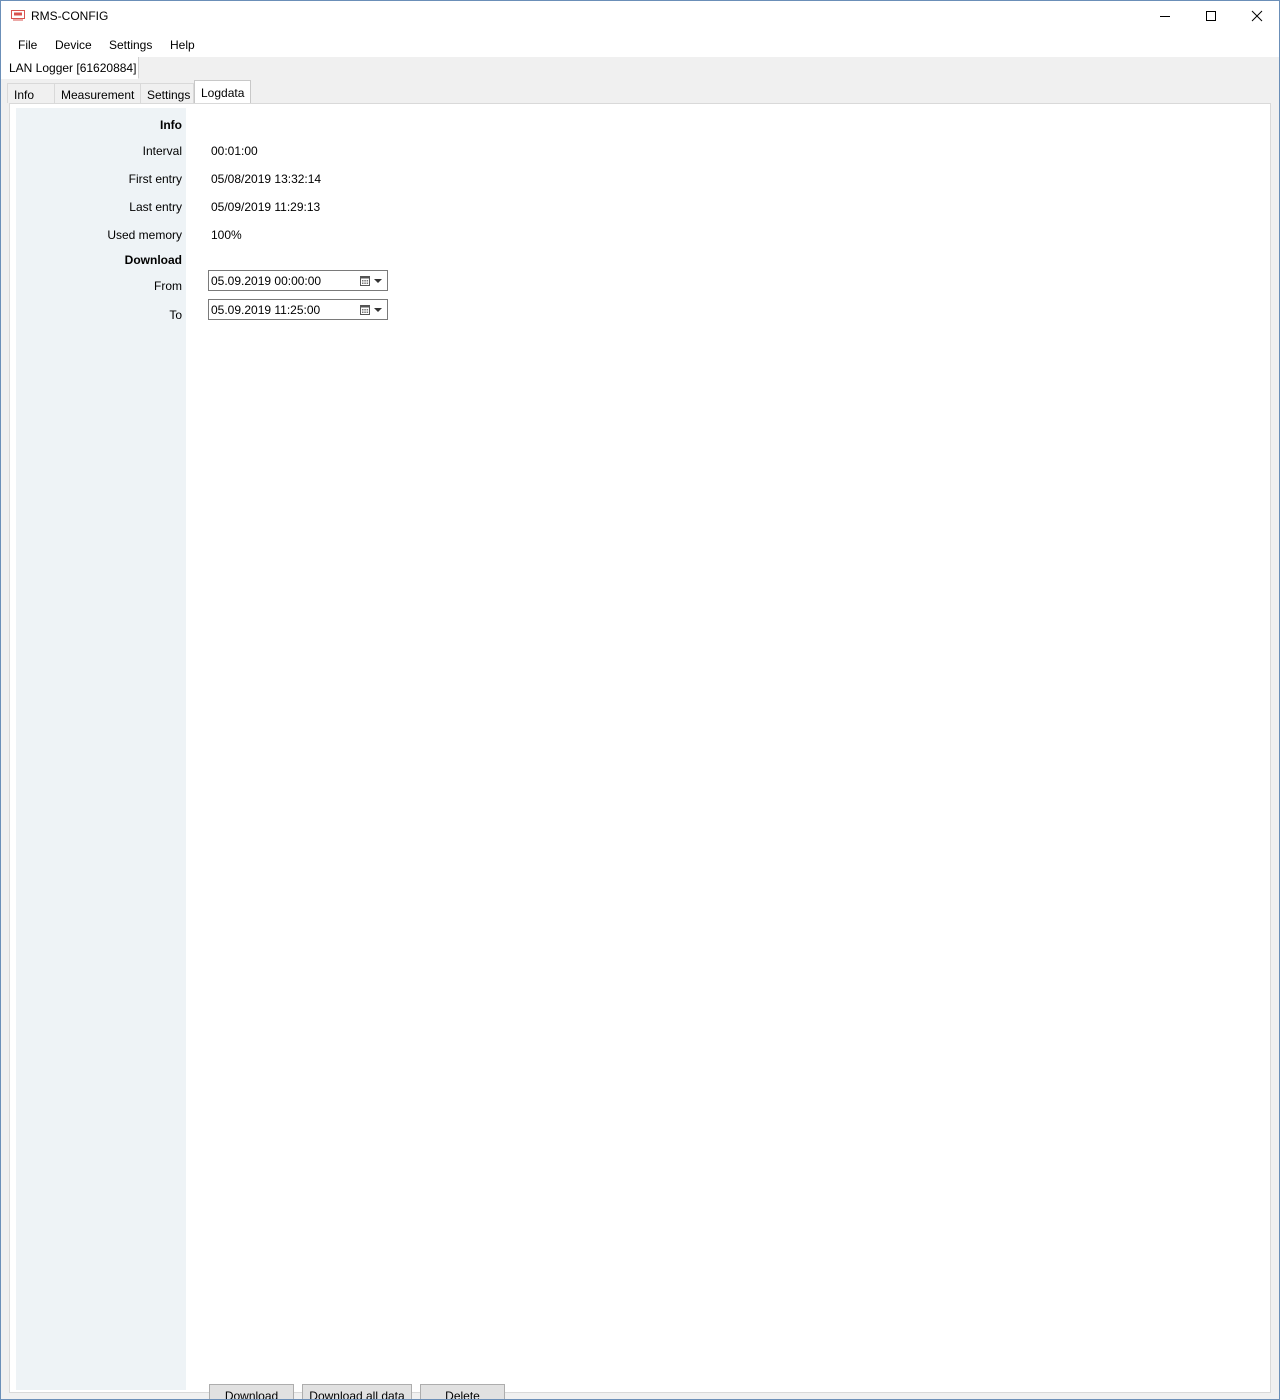 Image resolution: width=1280 pixels, height=1400 pixels. I want to click on interval-label: Interval, so click(162, 151).